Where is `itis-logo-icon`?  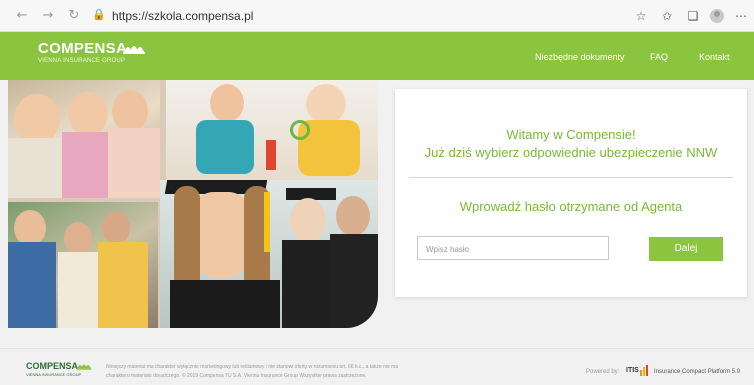 itis-logo-icon is located at coordinates (644, 370).